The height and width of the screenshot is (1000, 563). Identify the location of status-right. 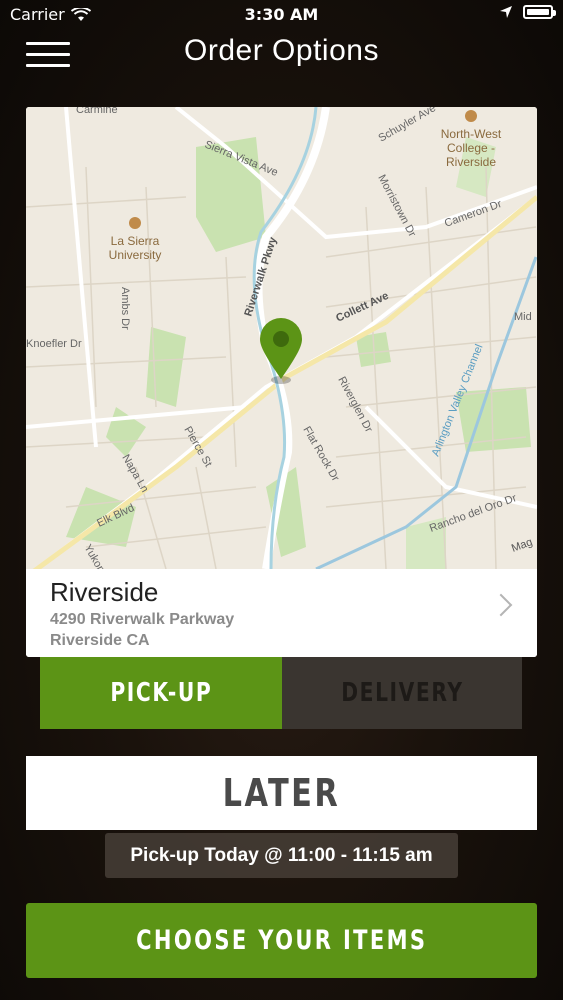
(527, 12).